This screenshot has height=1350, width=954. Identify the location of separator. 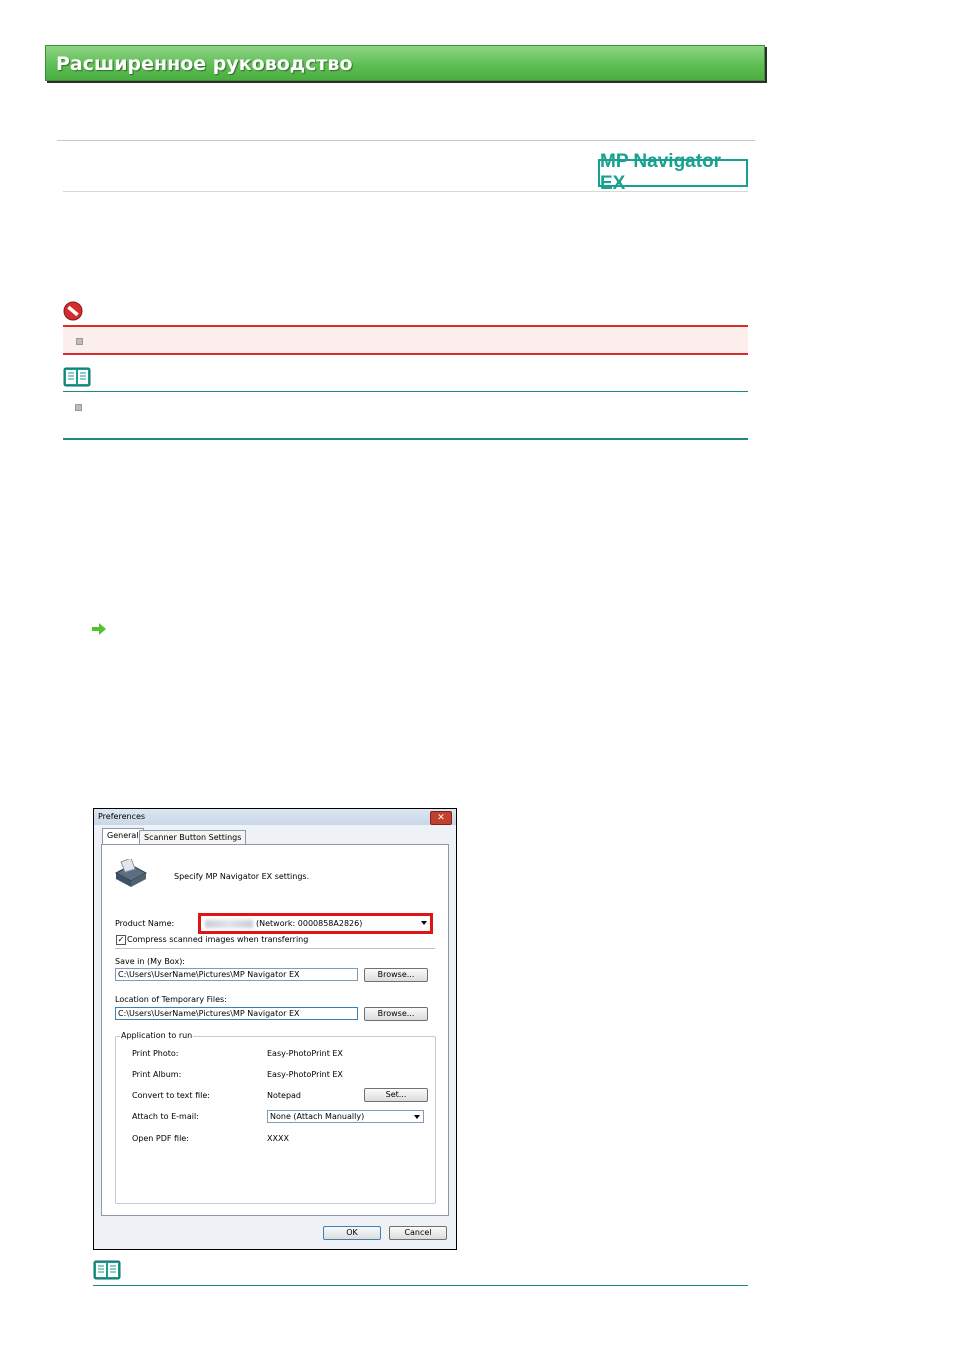
(275, 948).